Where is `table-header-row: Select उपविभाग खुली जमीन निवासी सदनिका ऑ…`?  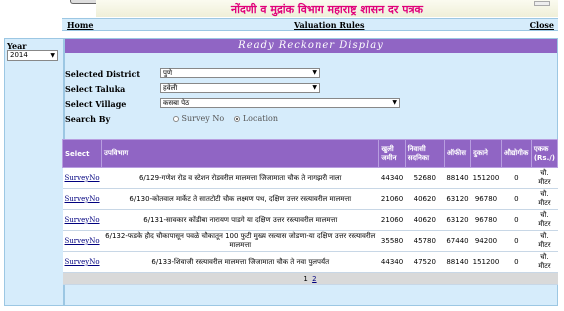 table-header-row: Select उपविभाग खुली जमीन निवासी सदनिका ऑ… is located at coordinates (310, 153).